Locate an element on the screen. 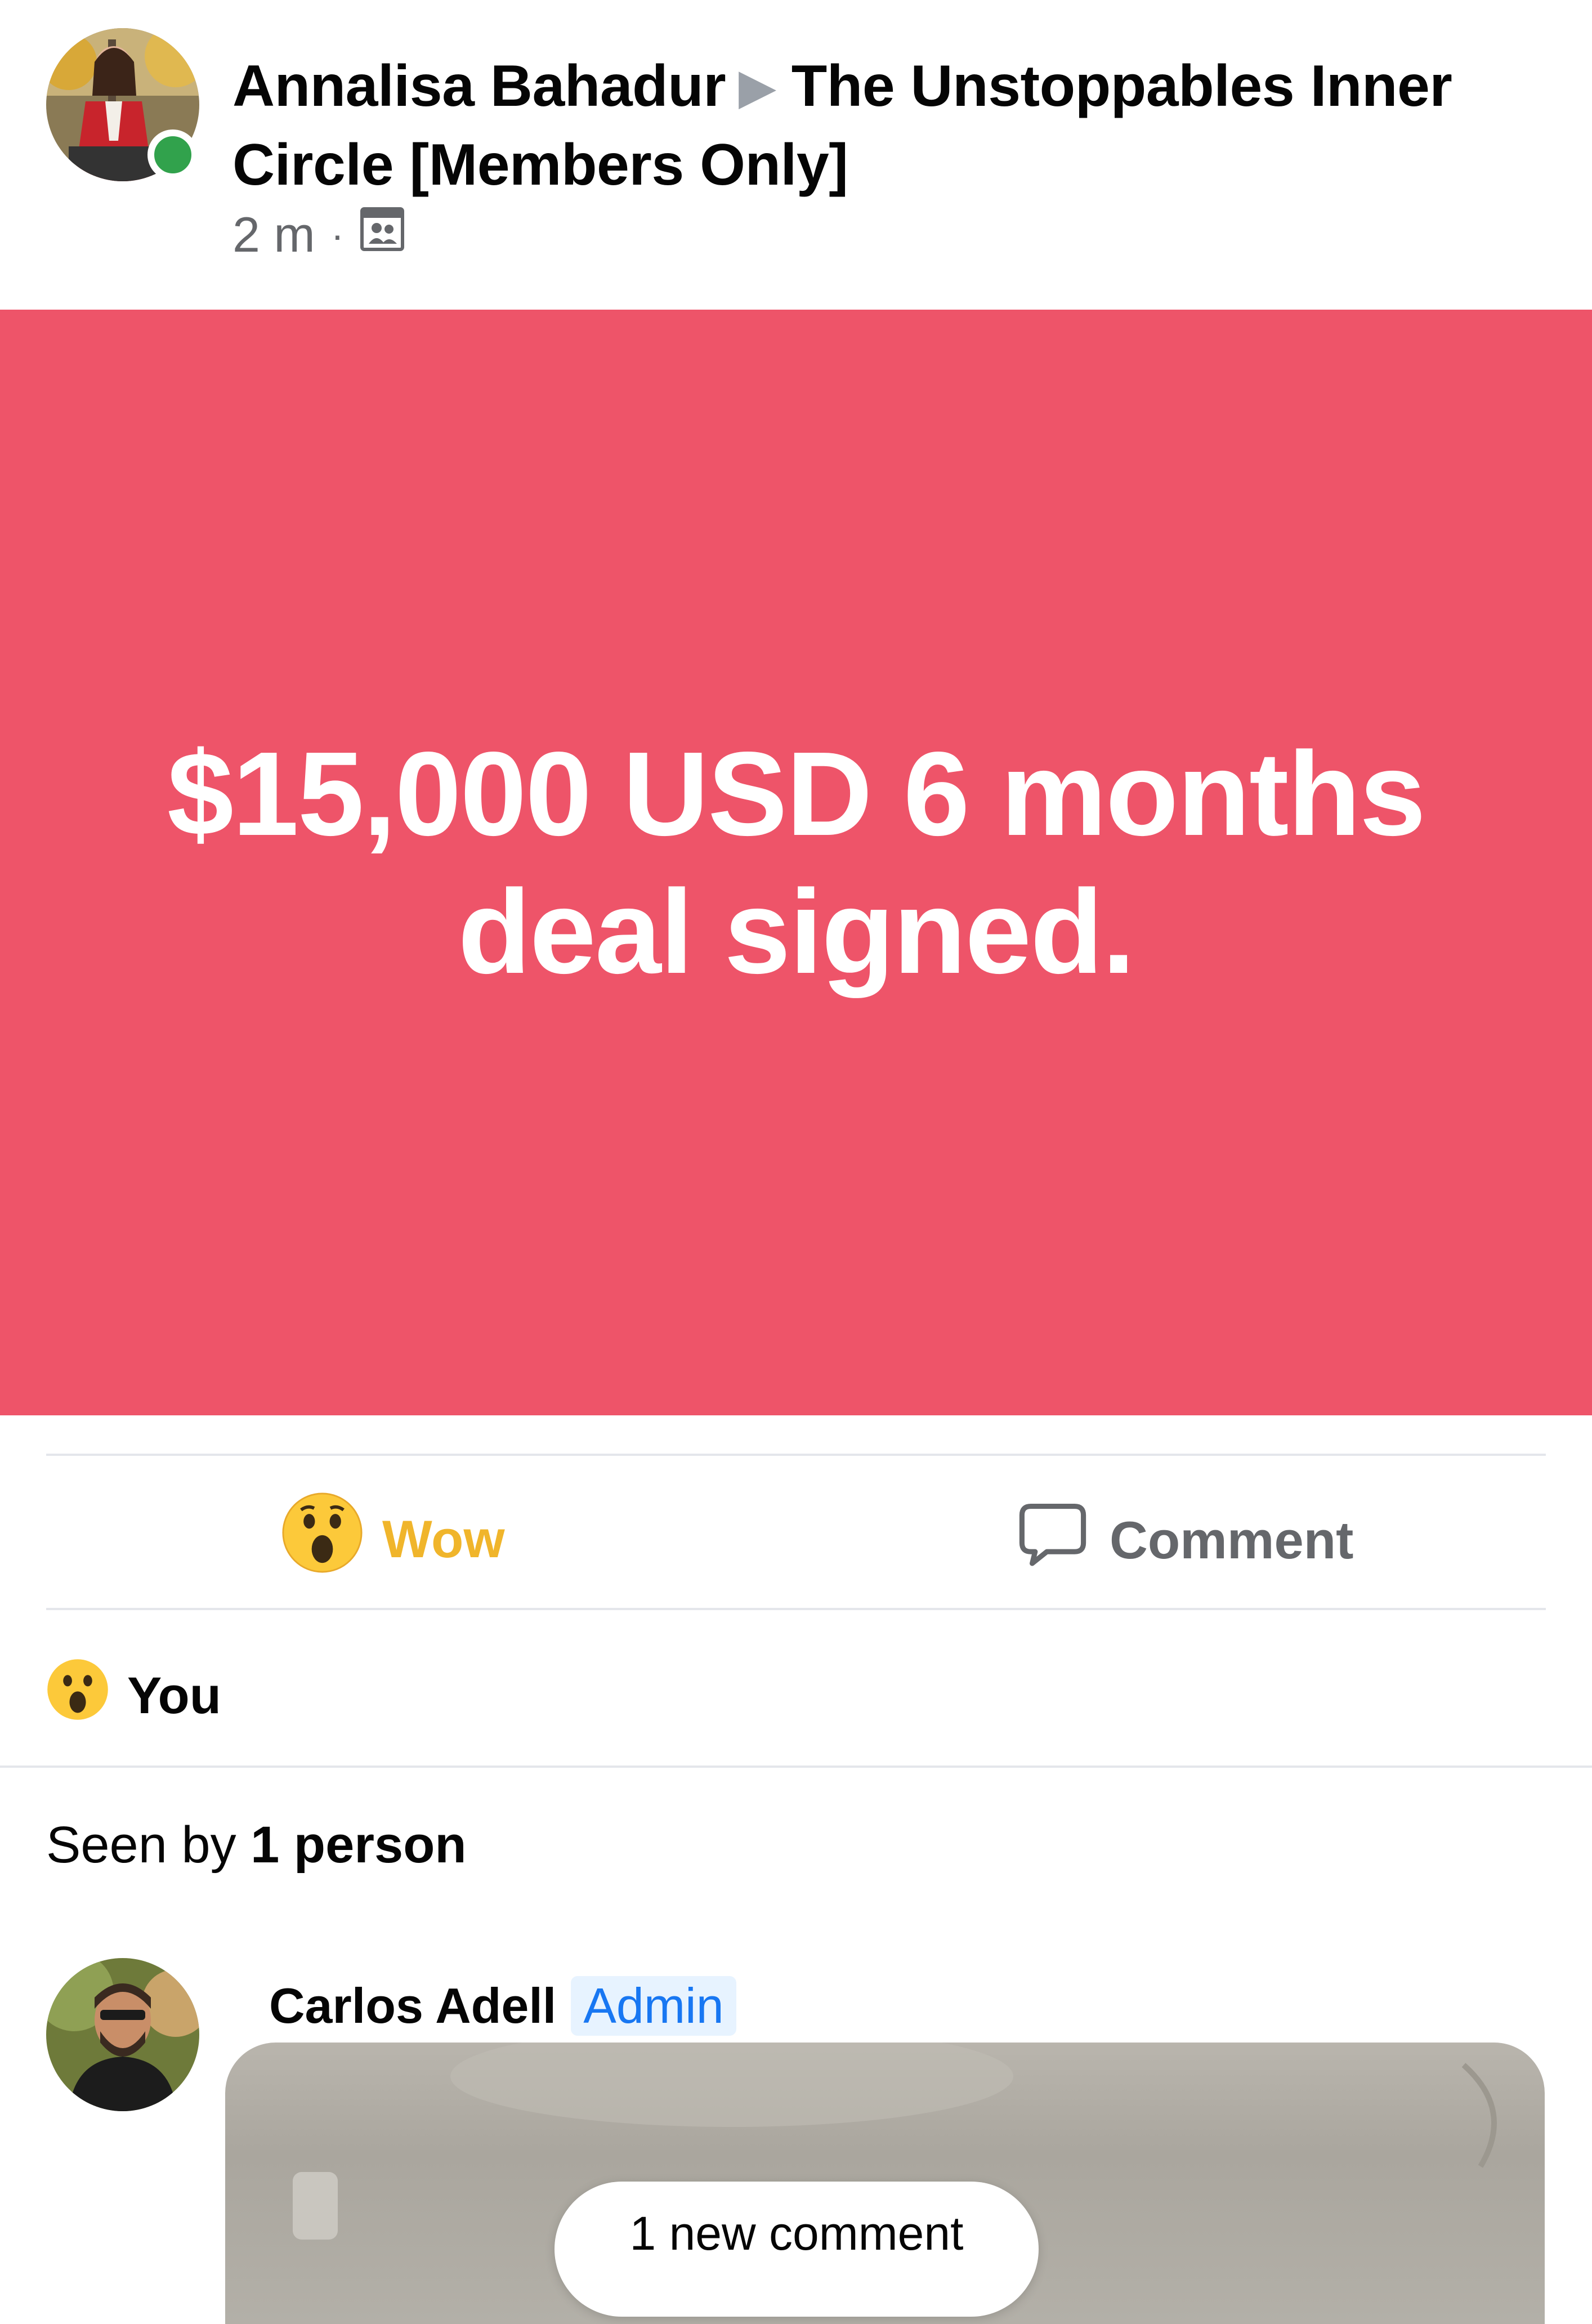 The width and height of the screenshot is (1592, 2324). banner-text: $15,000 USD 6 months deal signed. is located at coordinates (796, 863).